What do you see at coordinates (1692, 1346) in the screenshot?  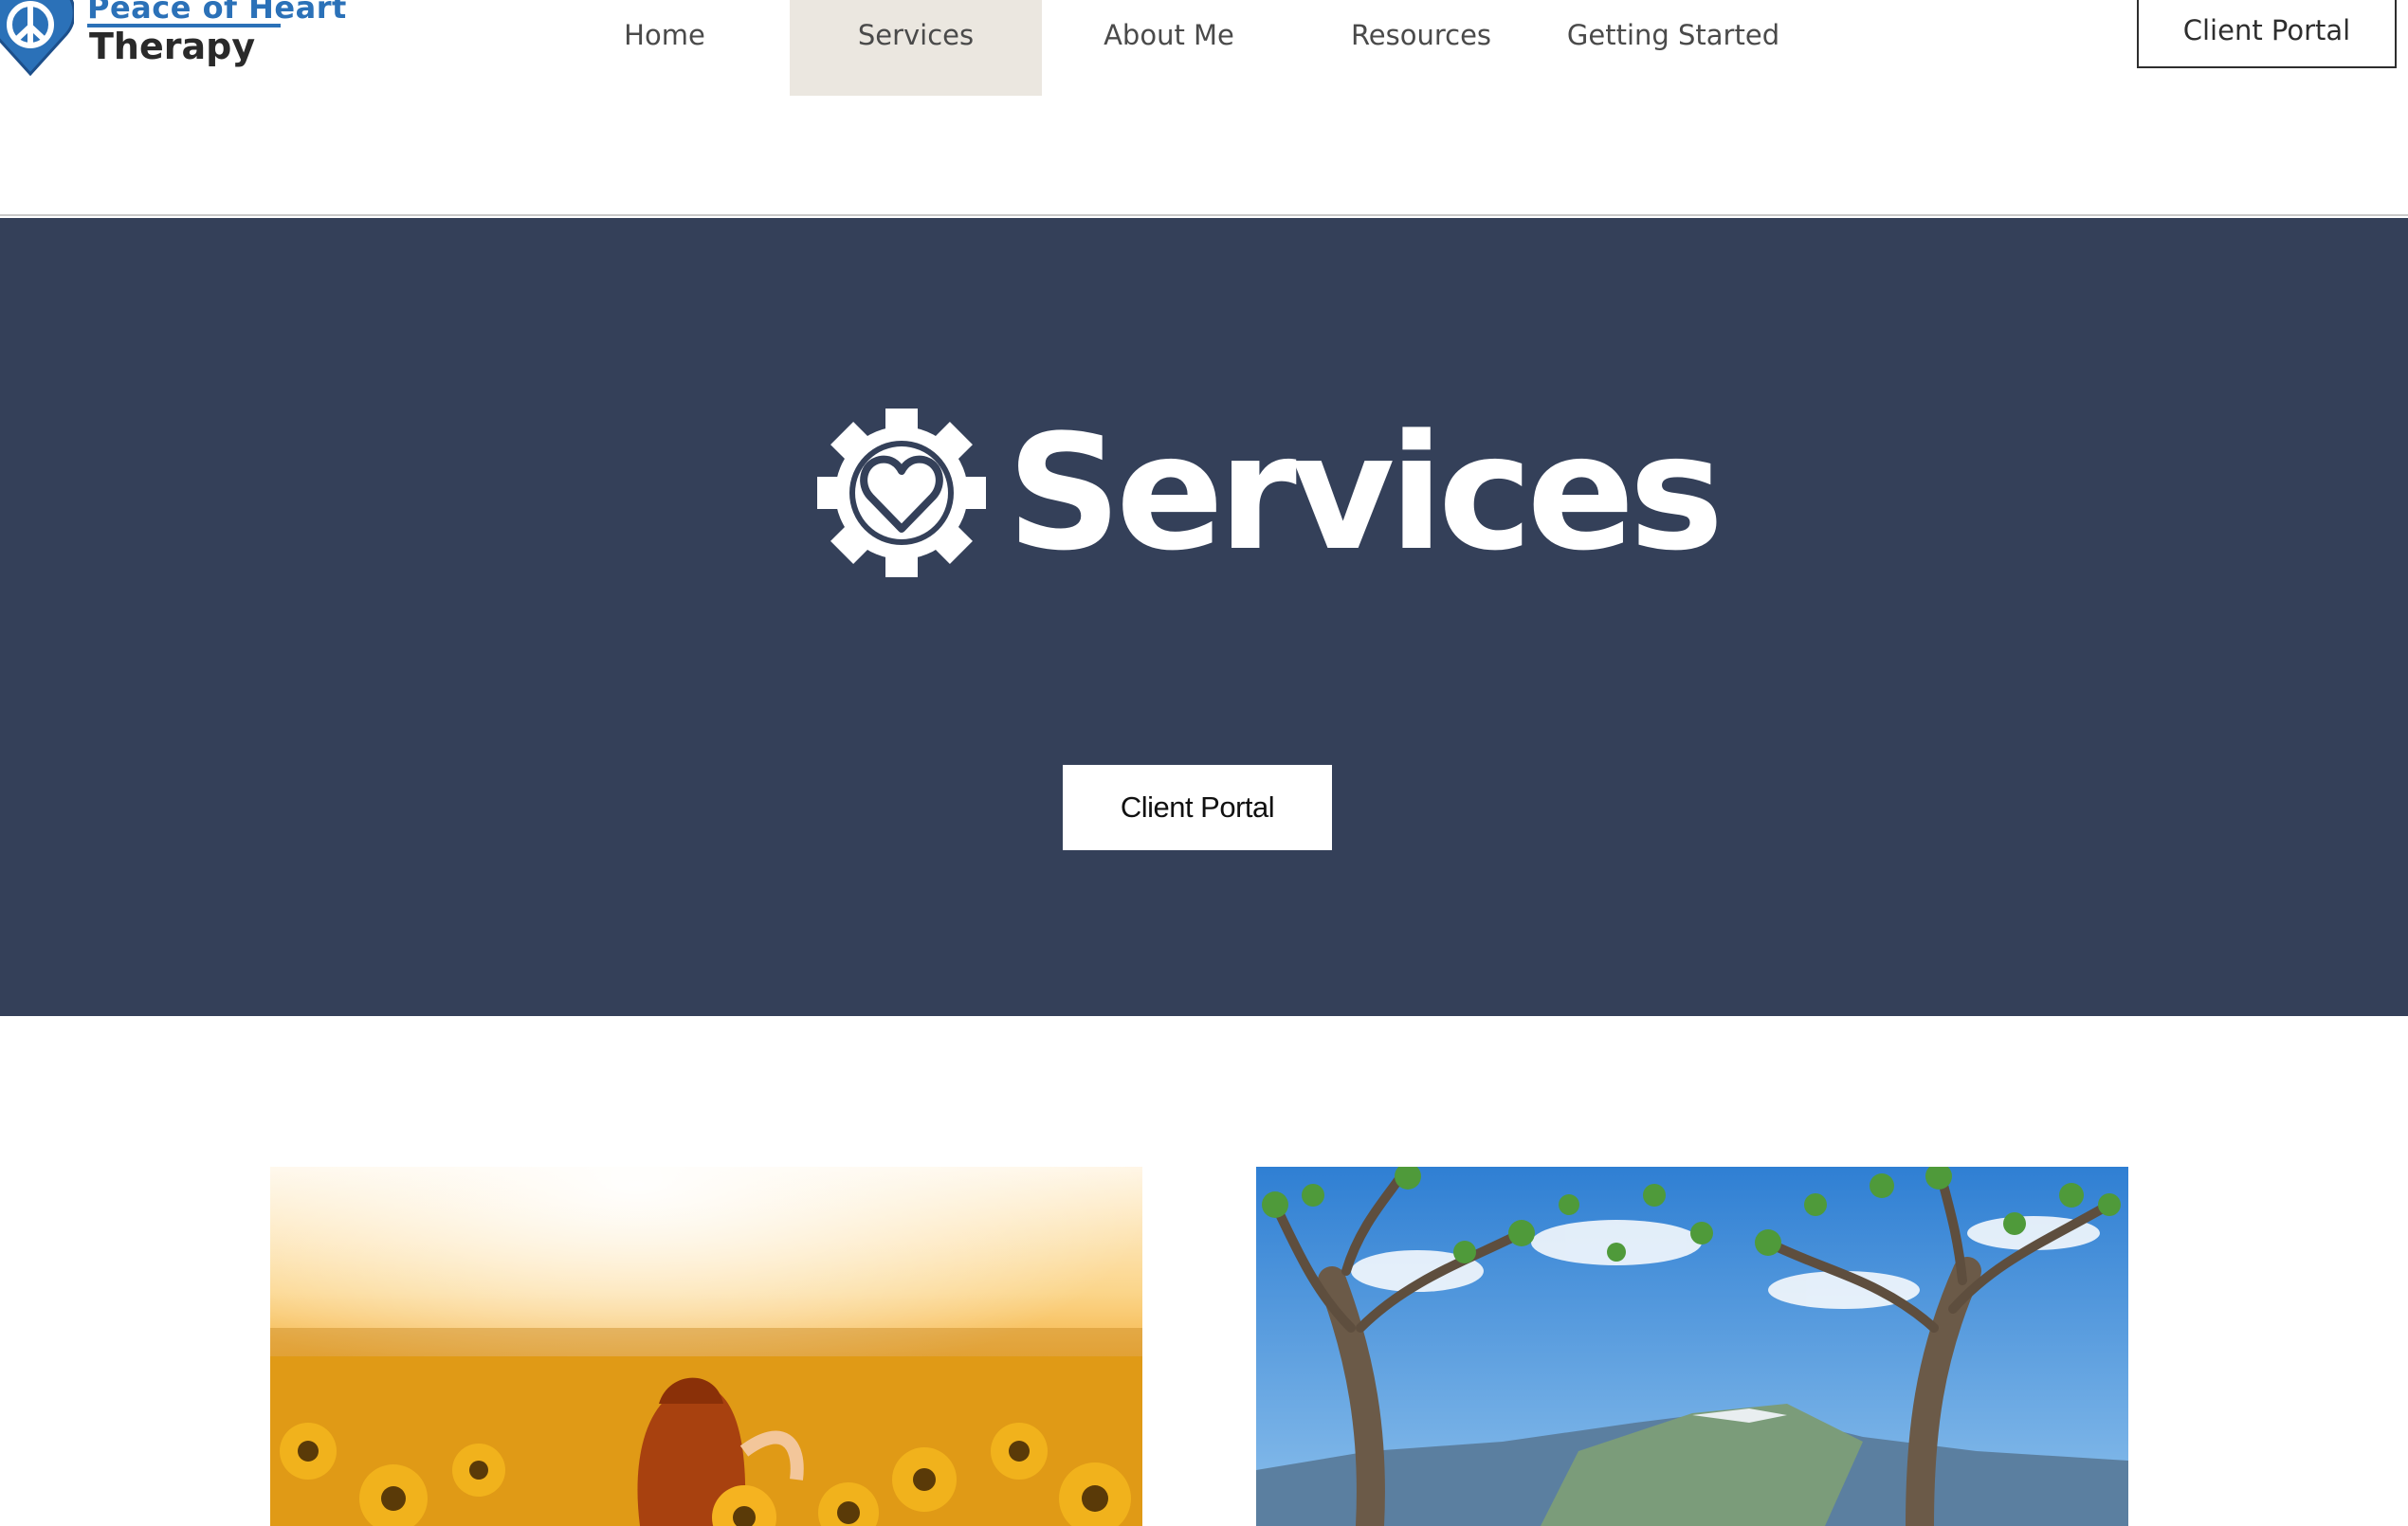 I see `trees-mountains-photo` at bounding box center [1692, 1346].